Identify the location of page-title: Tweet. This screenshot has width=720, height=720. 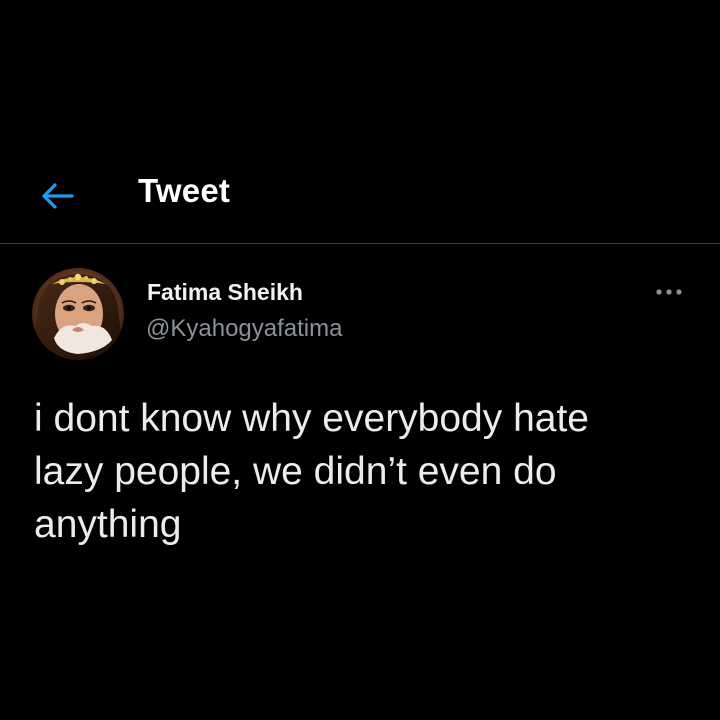
(184, 190).